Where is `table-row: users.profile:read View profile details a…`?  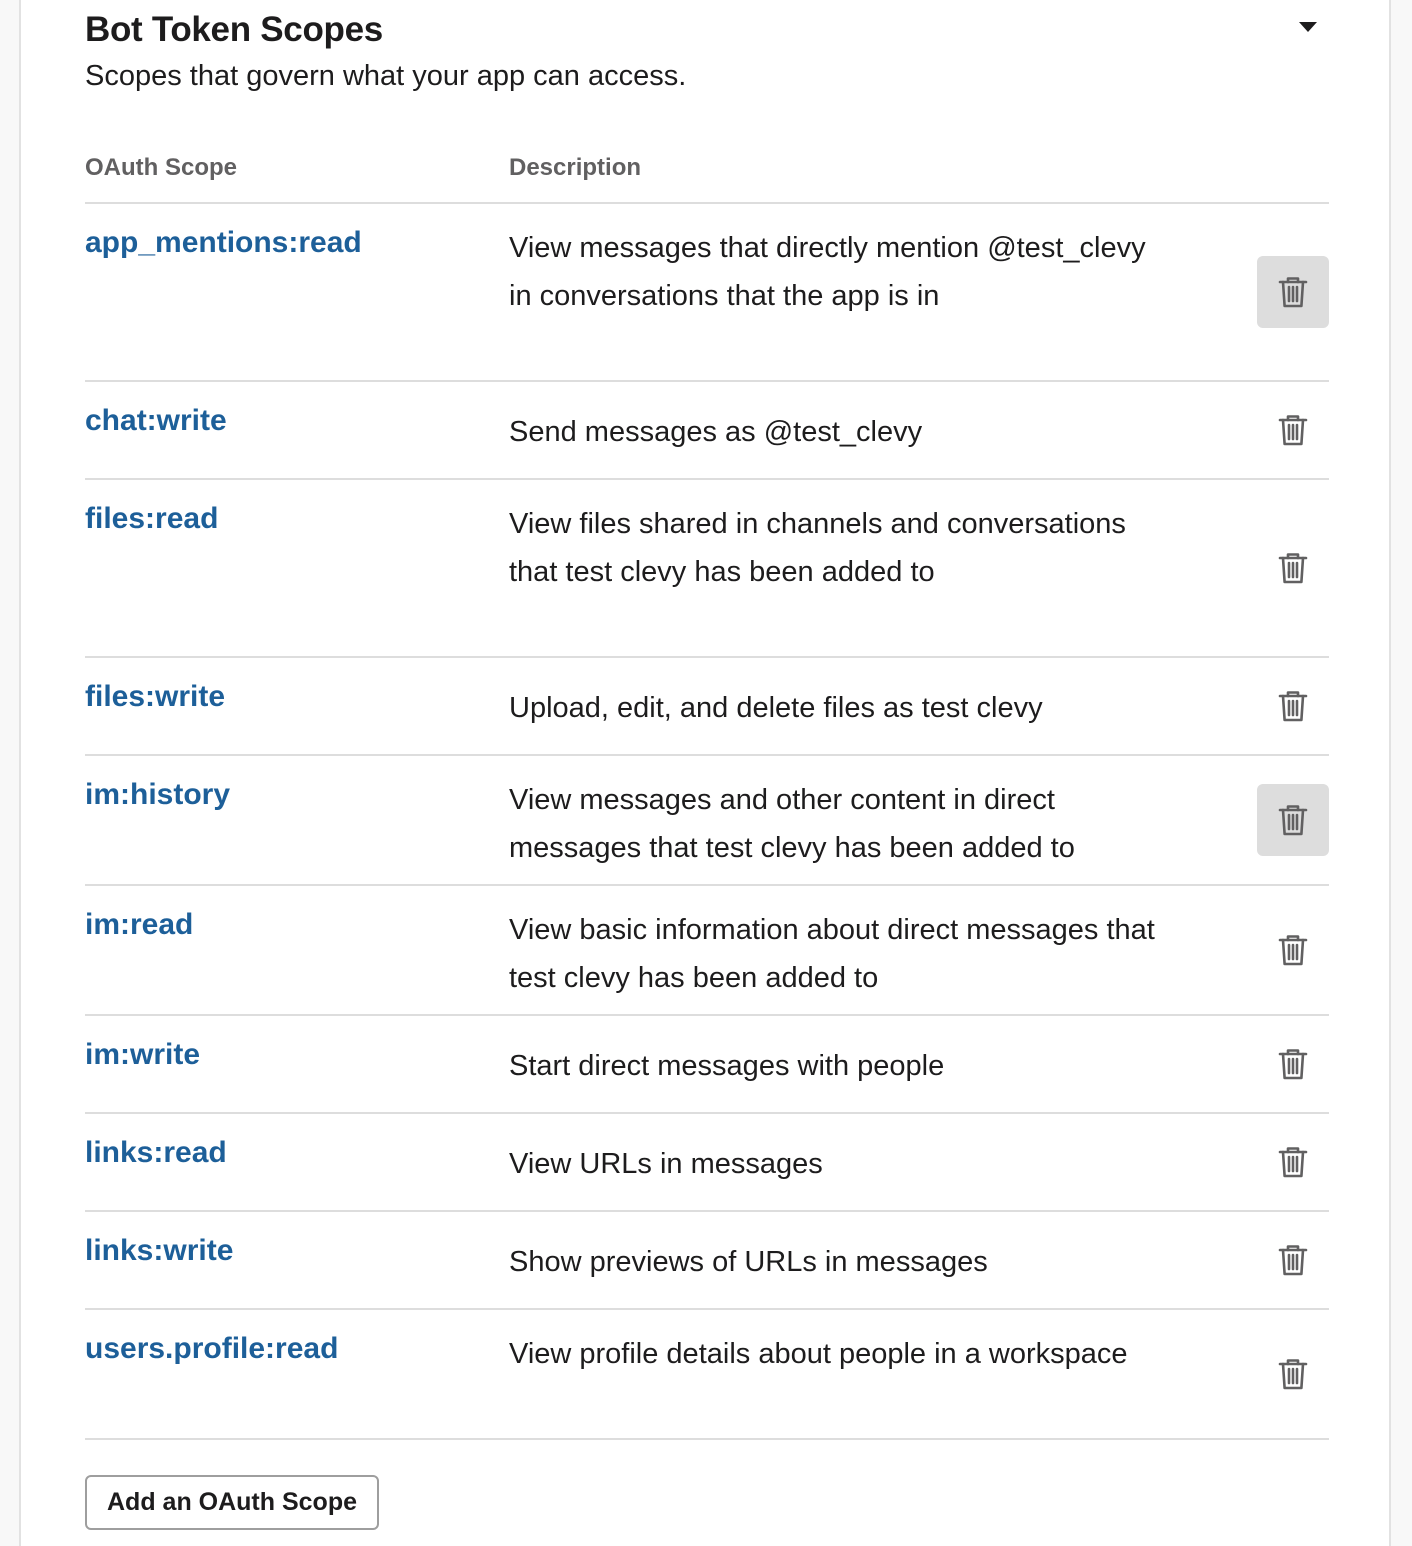
table-row: users.profile:read View profile details a… is located at coordinates (707, 1375).